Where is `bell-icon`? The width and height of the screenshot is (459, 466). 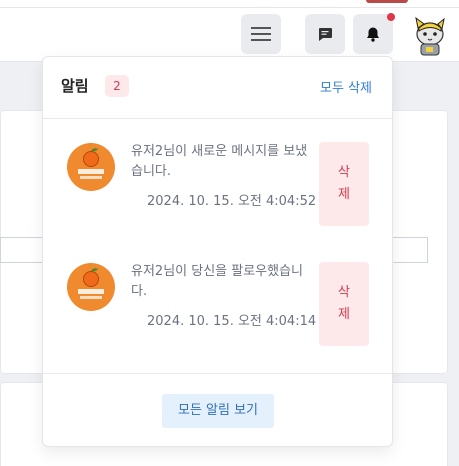 bell-icon is located at coordinates (373, 34).